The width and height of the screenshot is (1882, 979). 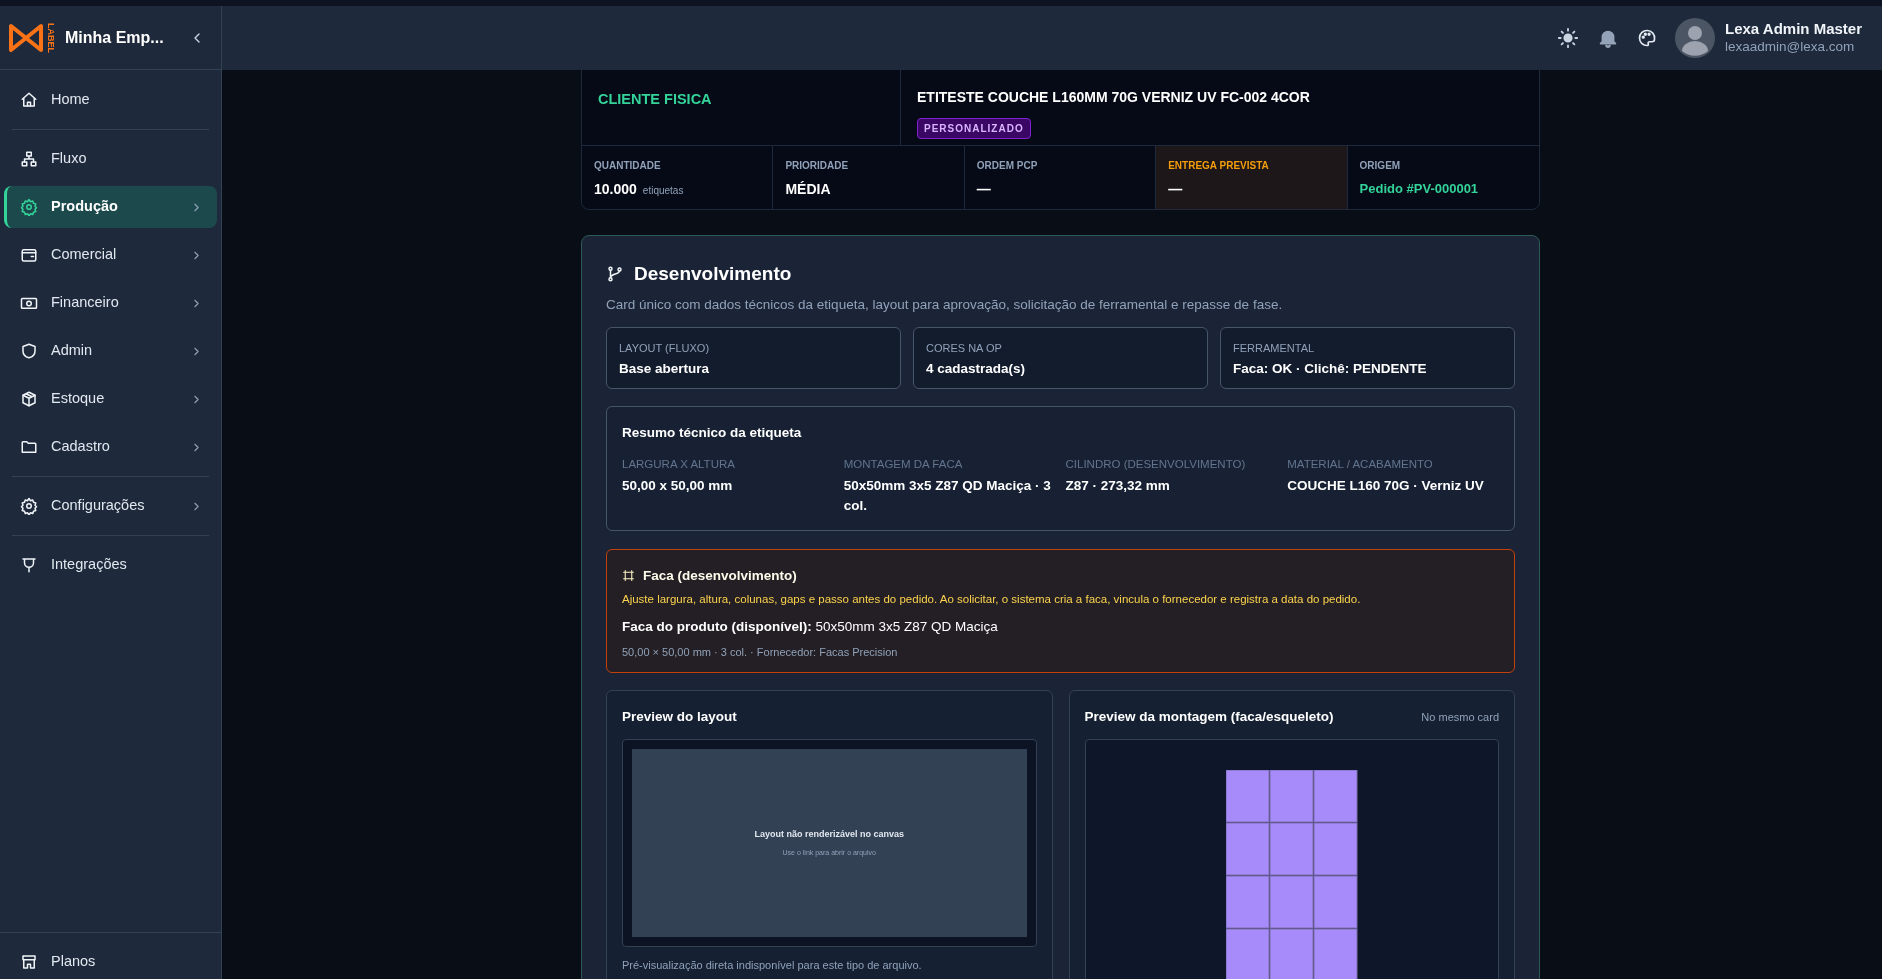 What do you see at coordinates (29, 255) in the screenshot?
I see `wallet-icon` at bounding box center [29, 255].